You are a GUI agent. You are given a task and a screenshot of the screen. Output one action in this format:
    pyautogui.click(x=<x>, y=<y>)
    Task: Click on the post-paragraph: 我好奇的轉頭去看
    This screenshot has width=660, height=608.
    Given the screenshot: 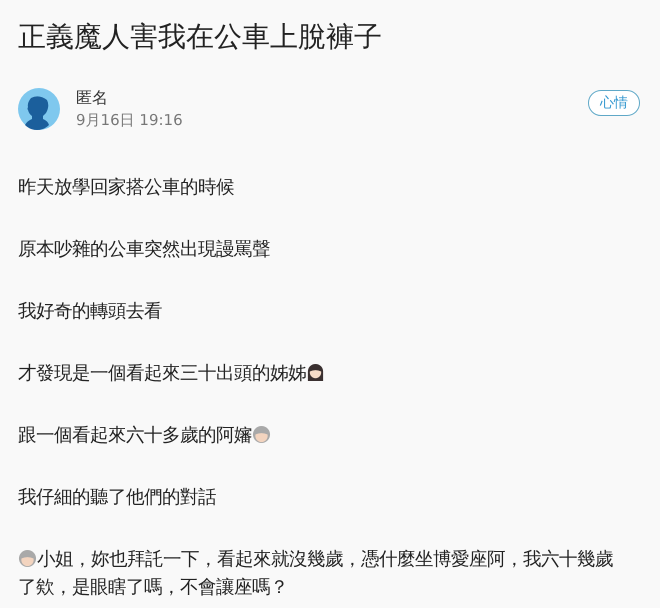 What is the action you would take?
    pyautogui.click(x=90, y=312)
    